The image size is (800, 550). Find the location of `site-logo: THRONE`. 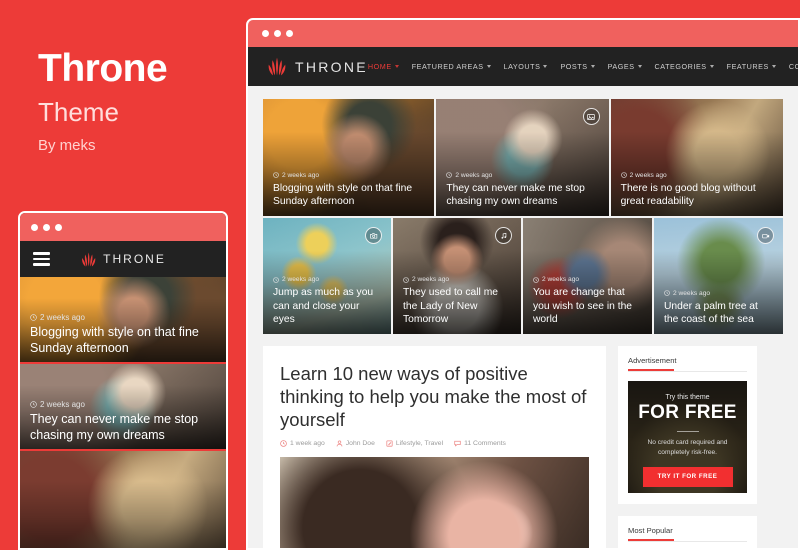

site-logo: THRONE is located at coordinates (317, 66).